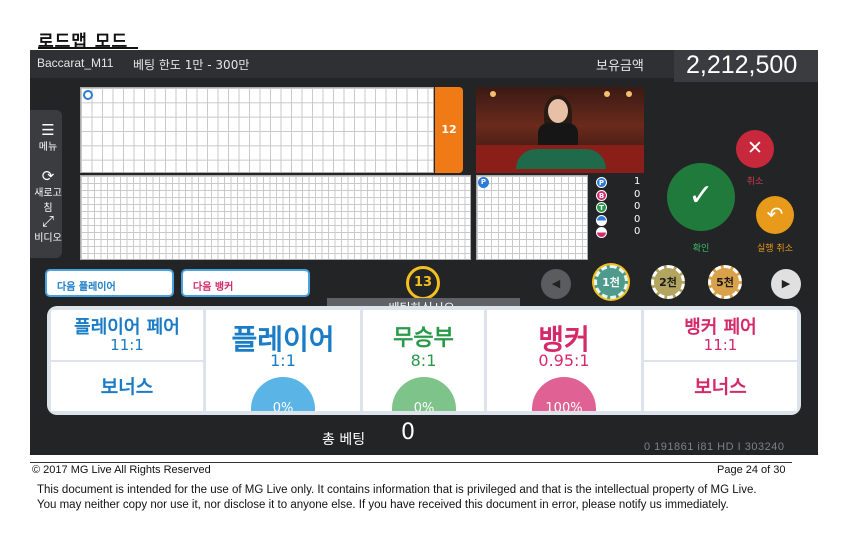 The image size is (852, 551). Describe the element at coordinates (637, 181) in the screenshot. I see `stat-value: 1` at that location.